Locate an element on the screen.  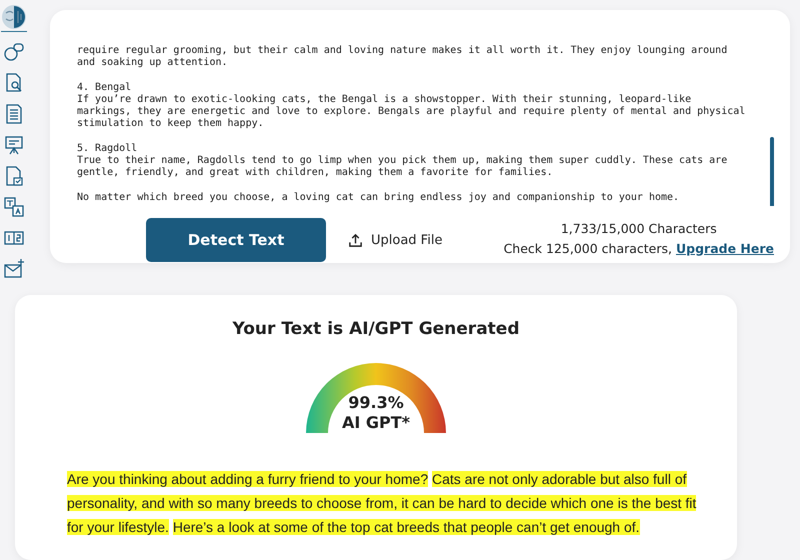
translate-icon is located at coordinates (14, 207).